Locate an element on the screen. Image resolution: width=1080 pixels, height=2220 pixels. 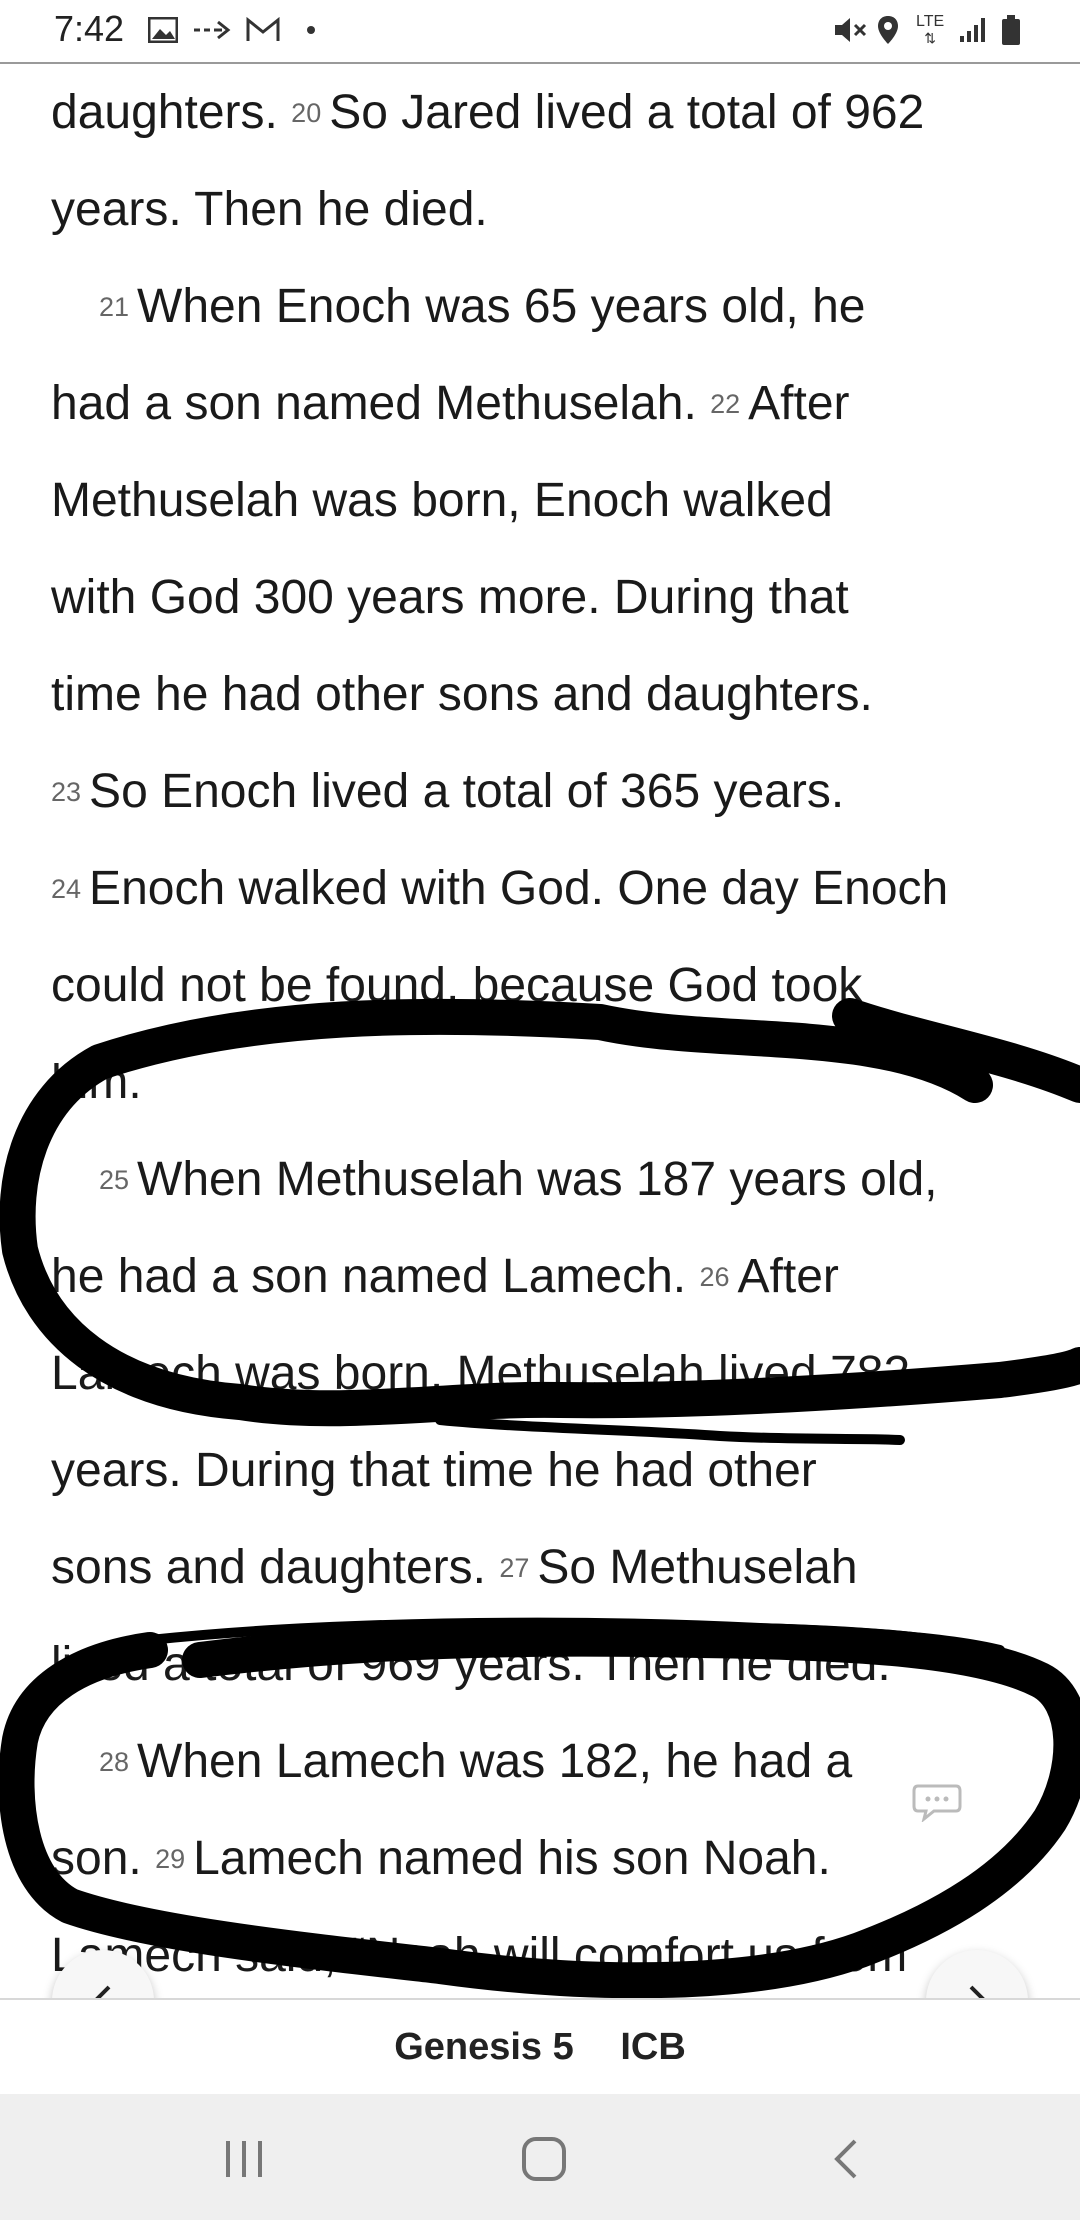
text-line: 28 When Lamech was 182, he had a is located at coordinates (551, 1761).